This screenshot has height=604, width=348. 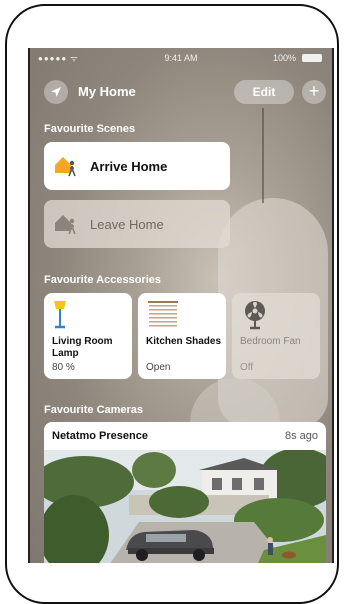 What do you see at coordinates (82, 347) in the screenshot?
I see `accessory-name: Living Room Lamp` at bounding box center [82, 347].